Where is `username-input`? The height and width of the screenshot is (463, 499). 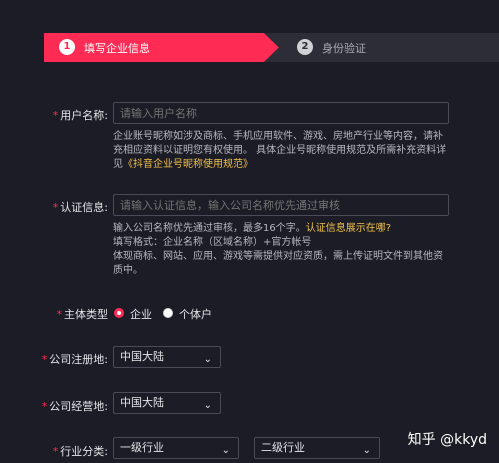
username-input is located at coordinates (281, 113).